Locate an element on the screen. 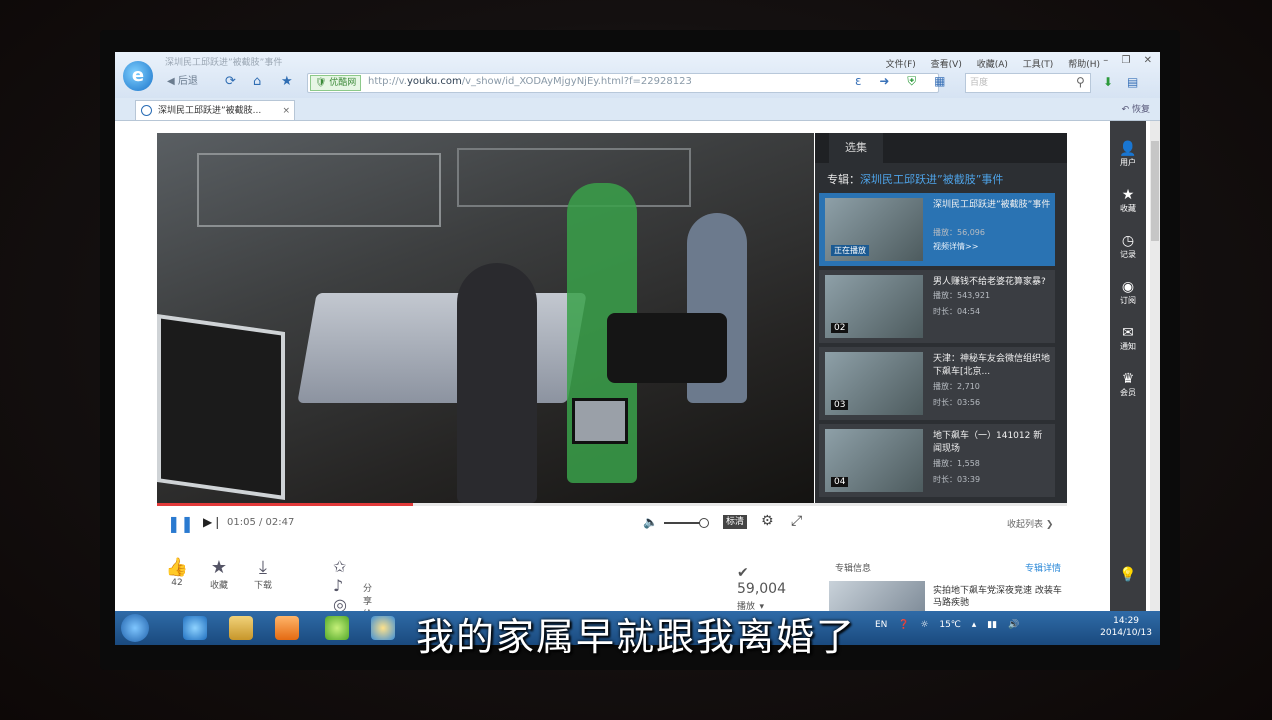 Image resolution: width=1272 pixels, height=720 pixels. collapse-list-button: 收起列表 ❯ is located at coordinates (1030, 523).